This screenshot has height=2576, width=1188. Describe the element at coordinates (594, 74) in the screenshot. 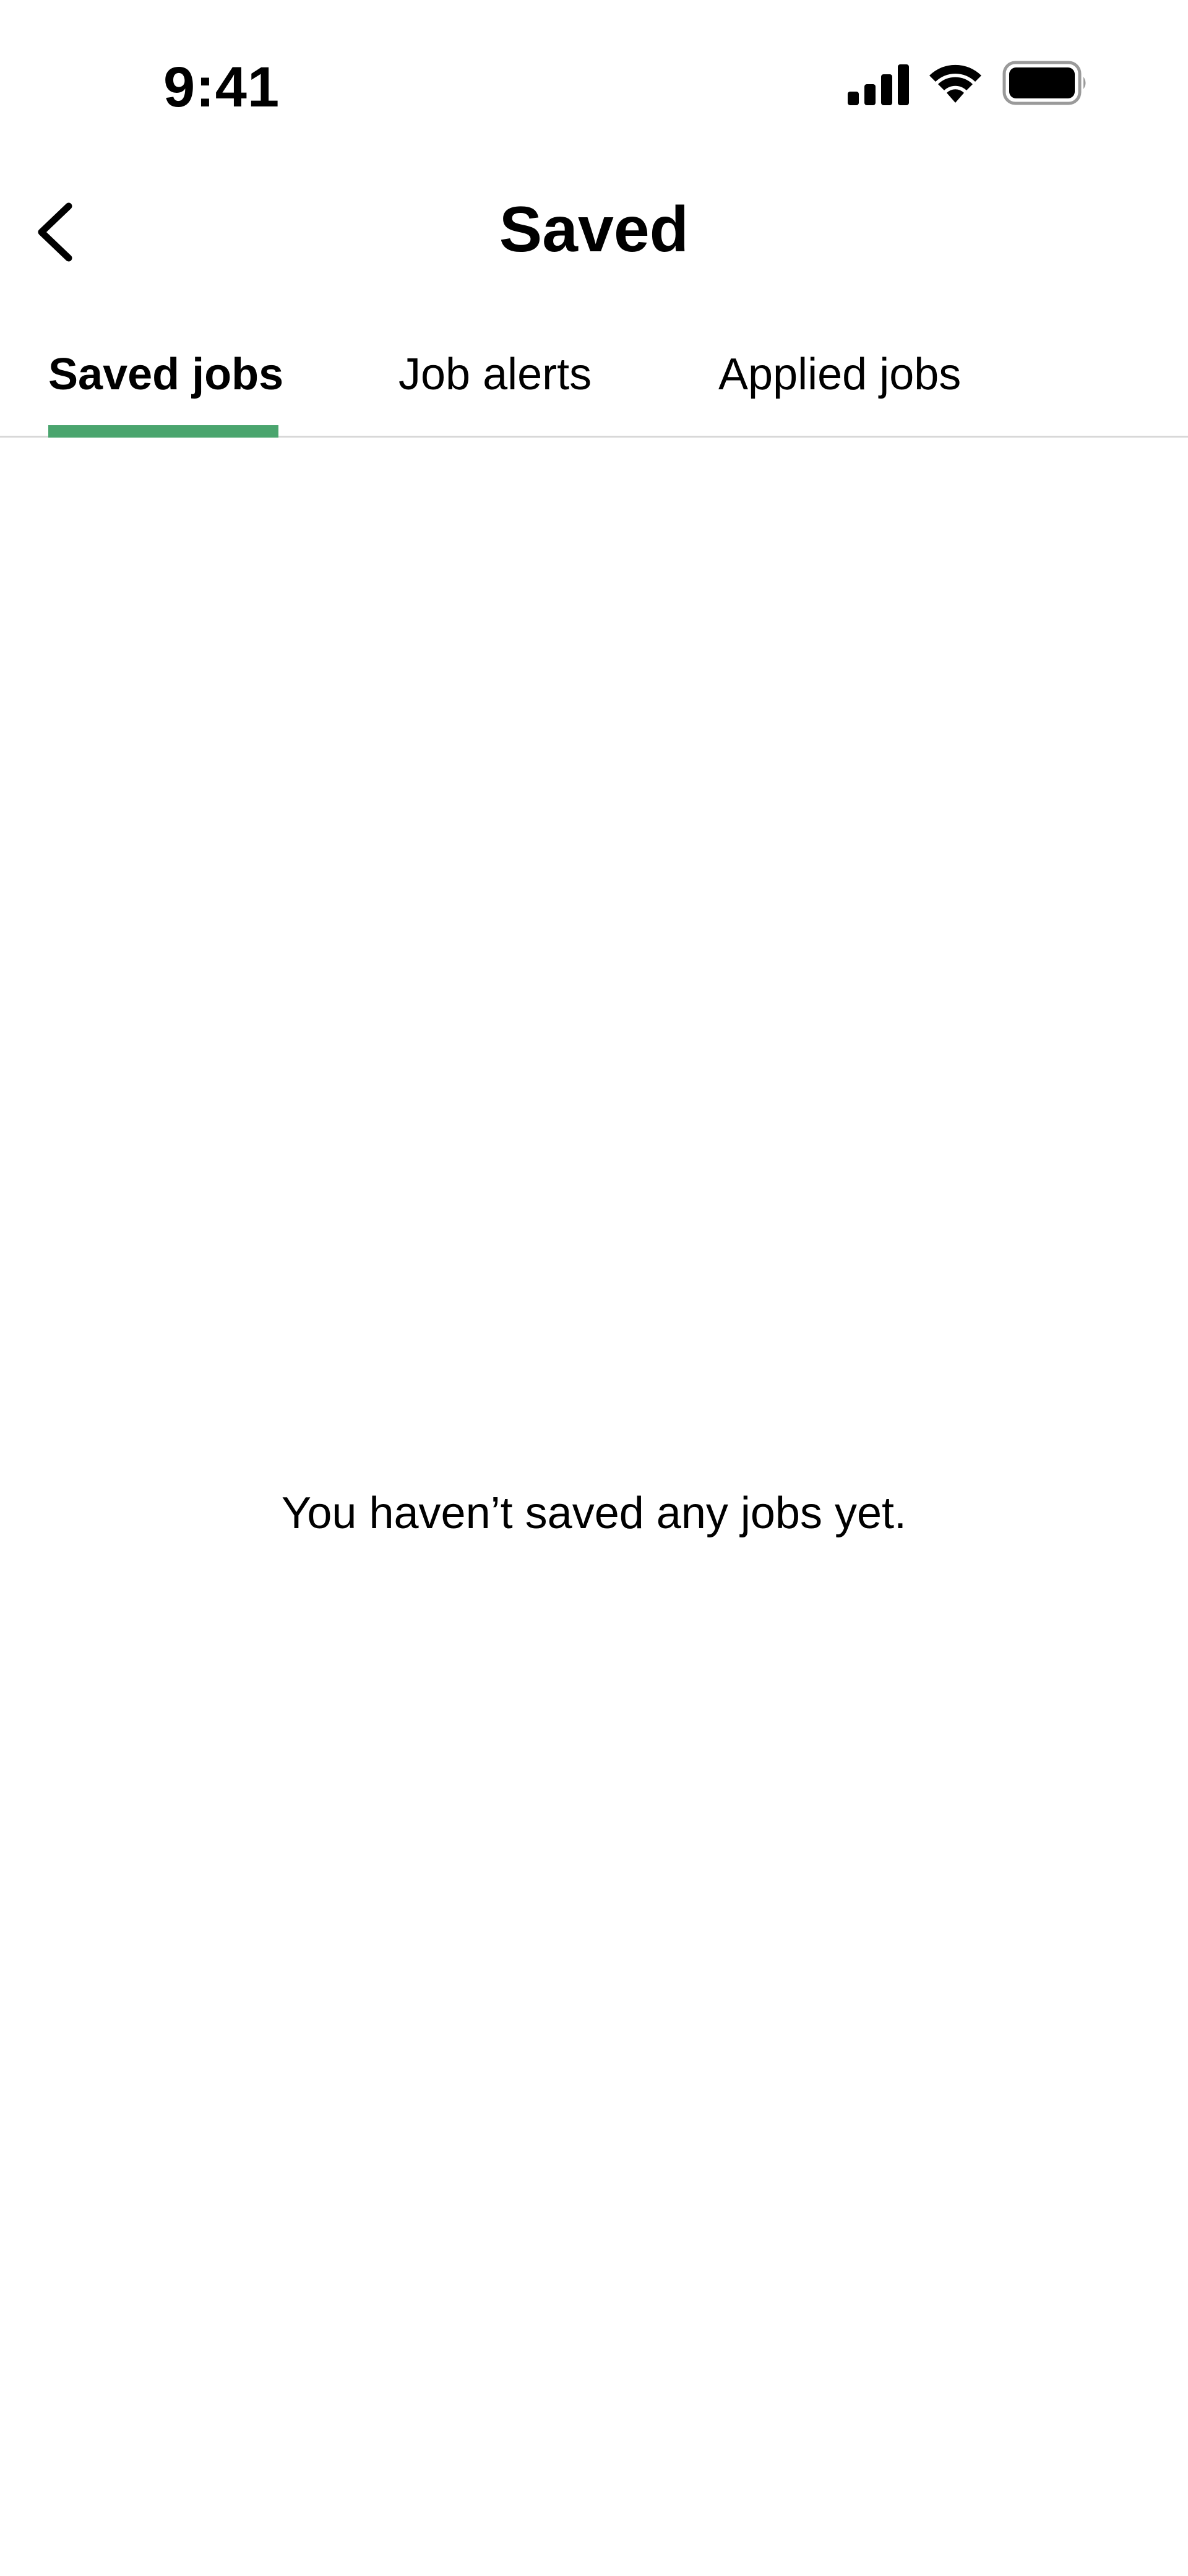

I see `status-bar: 9:41` at that location.